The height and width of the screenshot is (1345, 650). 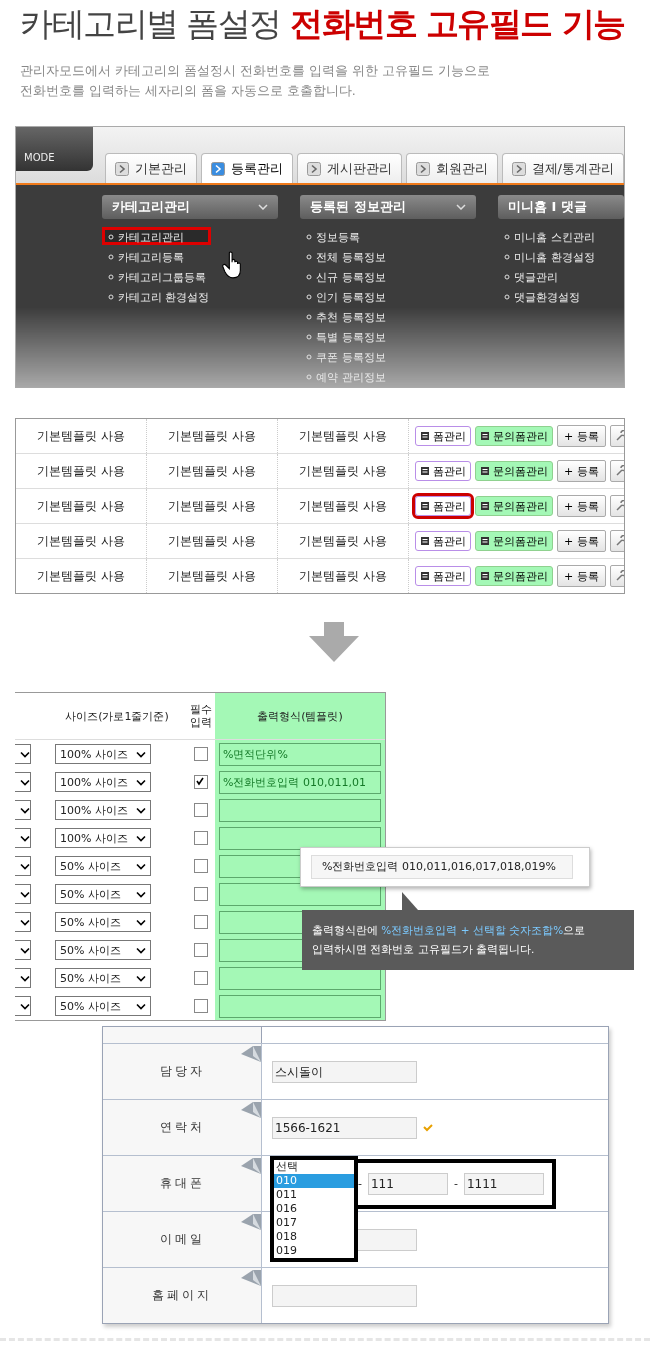 I want to click on menu-header: 미니홈 I 댓글, so click(x=561, y=207).